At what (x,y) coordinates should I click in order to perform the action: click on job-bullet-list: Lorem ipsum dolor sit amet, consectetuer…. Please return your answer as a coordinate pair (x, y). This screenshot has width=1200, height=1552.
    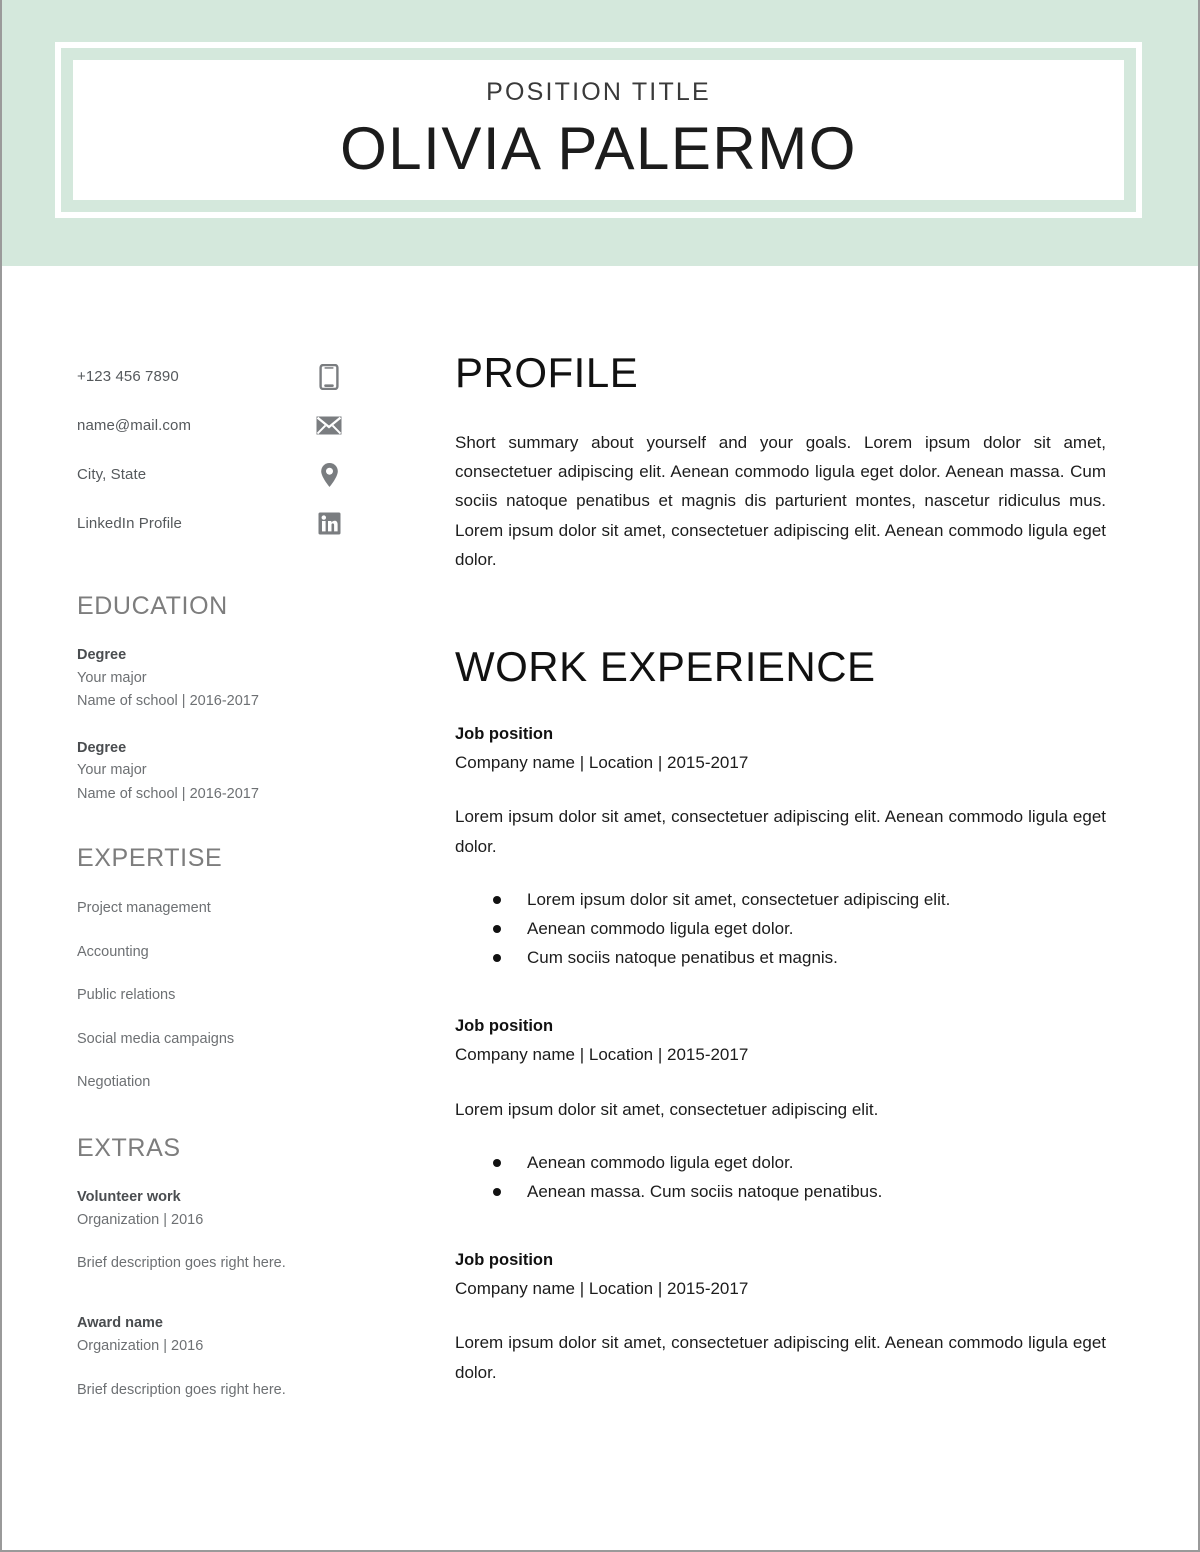
    Looking at the image, I should click on (780, 929).